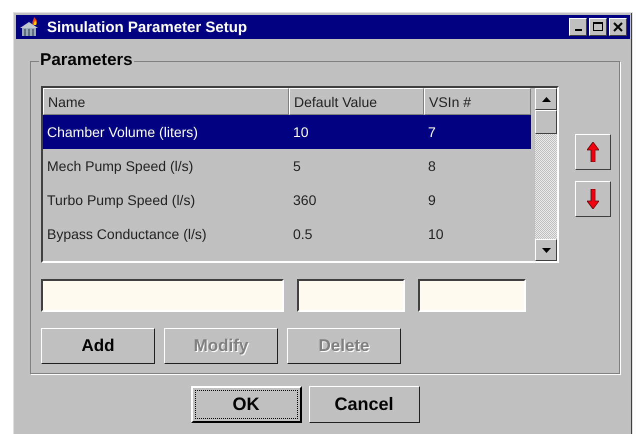  I want to click on arrow-up-icon, so click(593, 152).